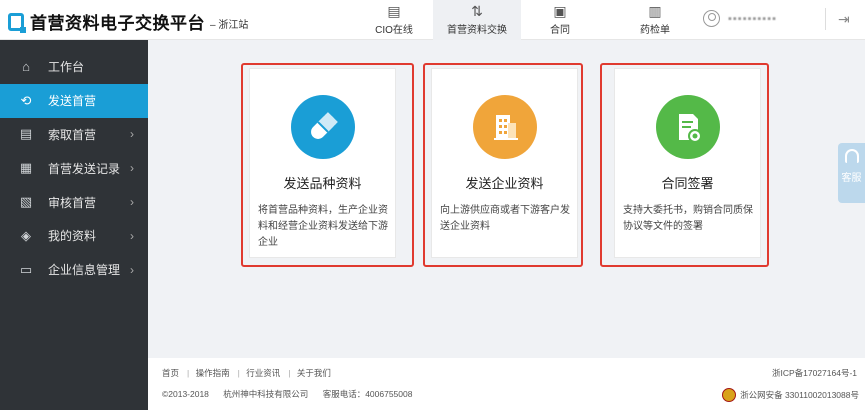 Image resolution: width=865 pixels, height=410 pixels. I want to click on footer-links: 首页 | 操作指南 | 行业资讯 | 关于我们, so click(246, 373).